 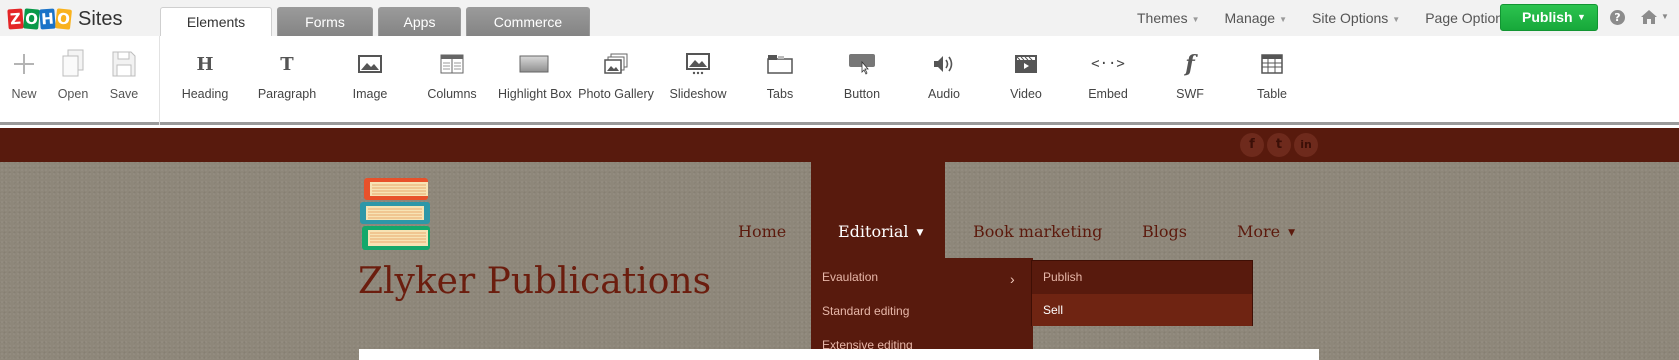 I want to click on tool-label: Video, so click(x=1026, y=94).